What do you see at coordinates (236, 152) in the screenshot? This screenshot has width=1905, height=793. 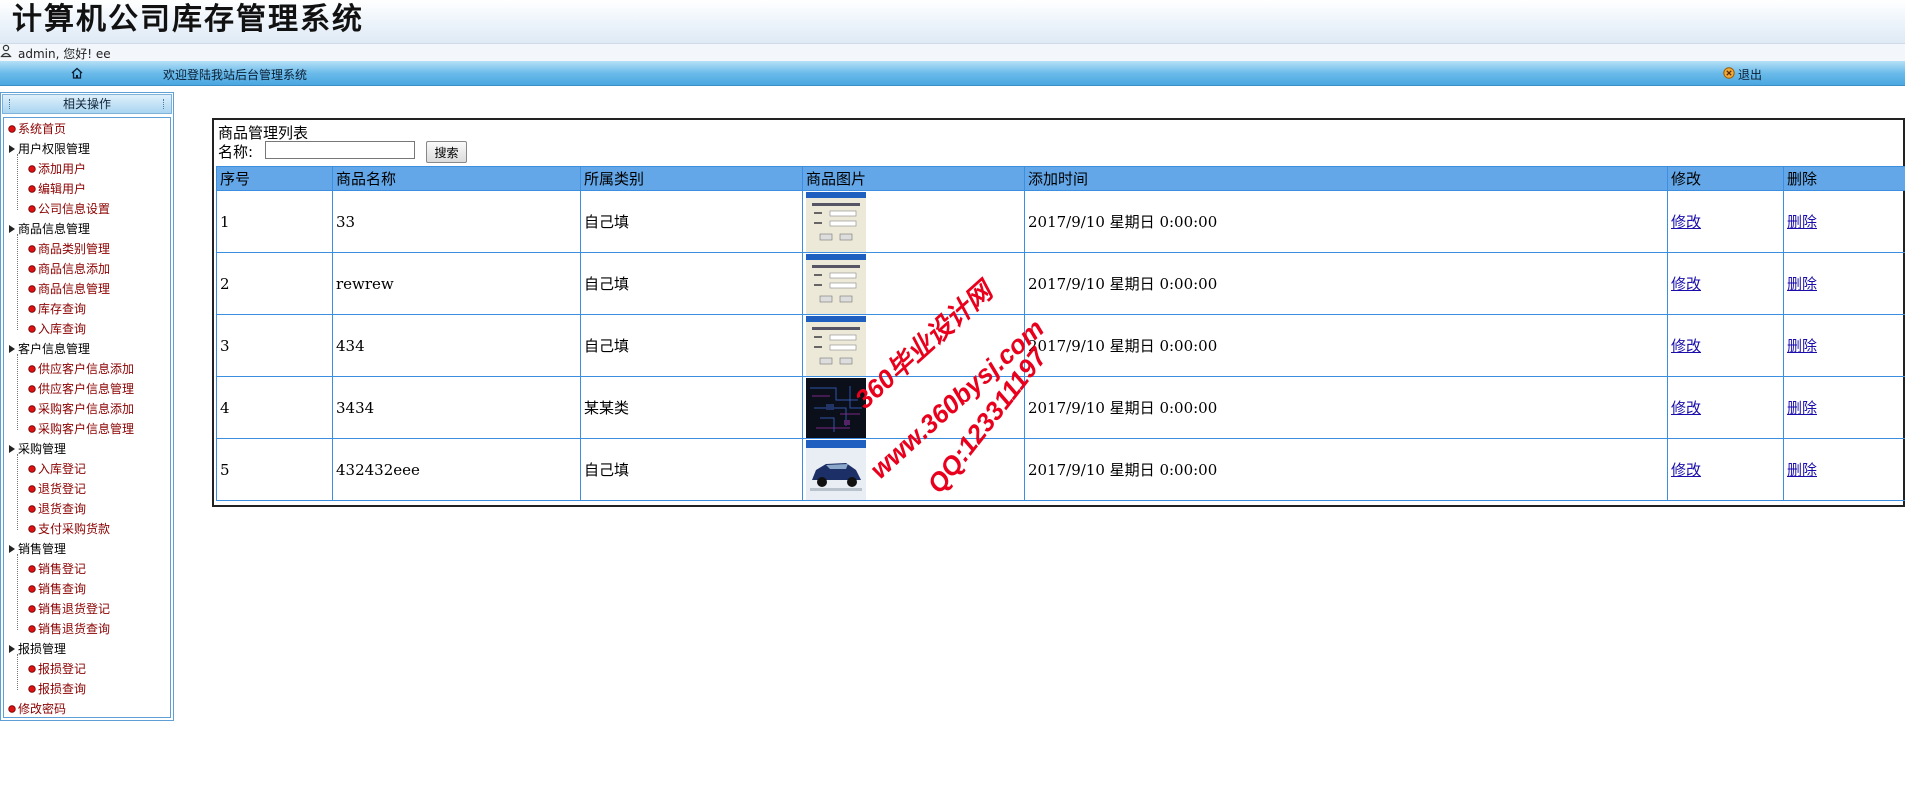 I see `search-label: 名称:` at bounding box center [236, 152].